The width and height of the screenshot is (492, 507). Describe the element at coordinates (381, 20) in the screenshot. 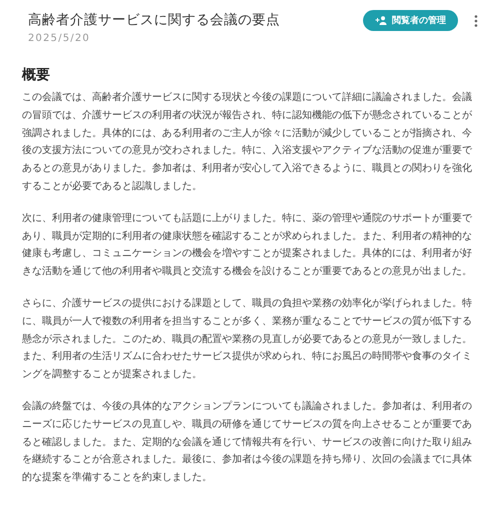

I see `add-person-icon` at that location.